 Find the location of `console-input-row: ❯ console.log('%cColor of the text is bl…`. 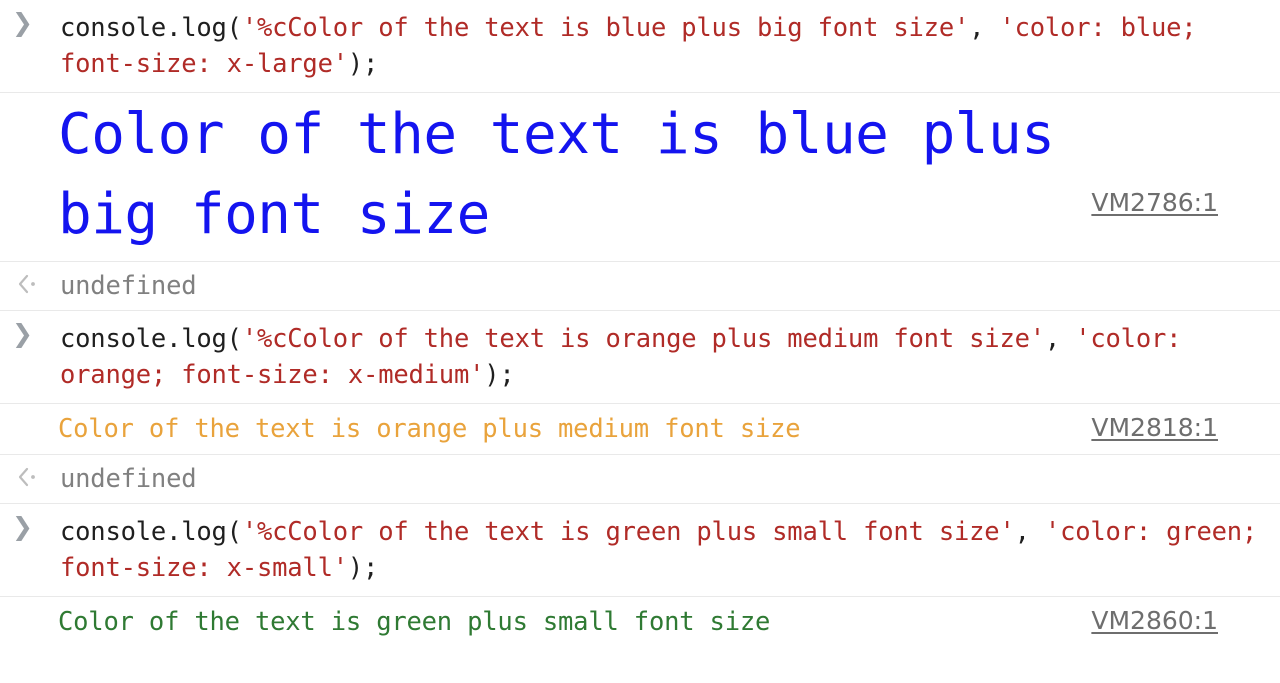

console-input-row: ❯ console.log('%cColor of the text is bl… is located at coordinates (640, 46).